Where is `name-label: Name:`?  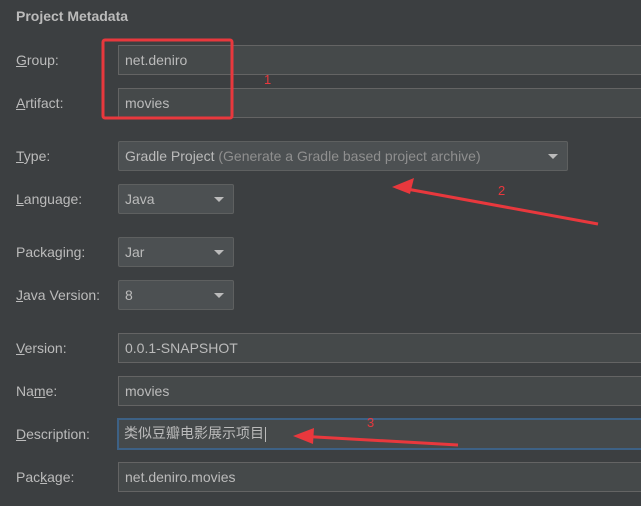 name-label: Name: is located at coordinates (37, 391).